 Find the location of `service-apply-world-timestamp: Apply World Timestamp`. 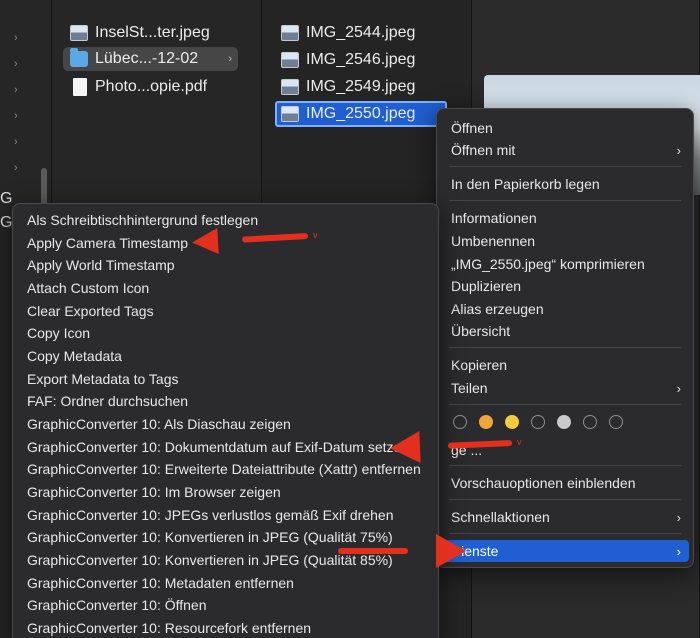

service-apply-world-timestamp: Apply World Timestamp is located at coordinates (225, 265).